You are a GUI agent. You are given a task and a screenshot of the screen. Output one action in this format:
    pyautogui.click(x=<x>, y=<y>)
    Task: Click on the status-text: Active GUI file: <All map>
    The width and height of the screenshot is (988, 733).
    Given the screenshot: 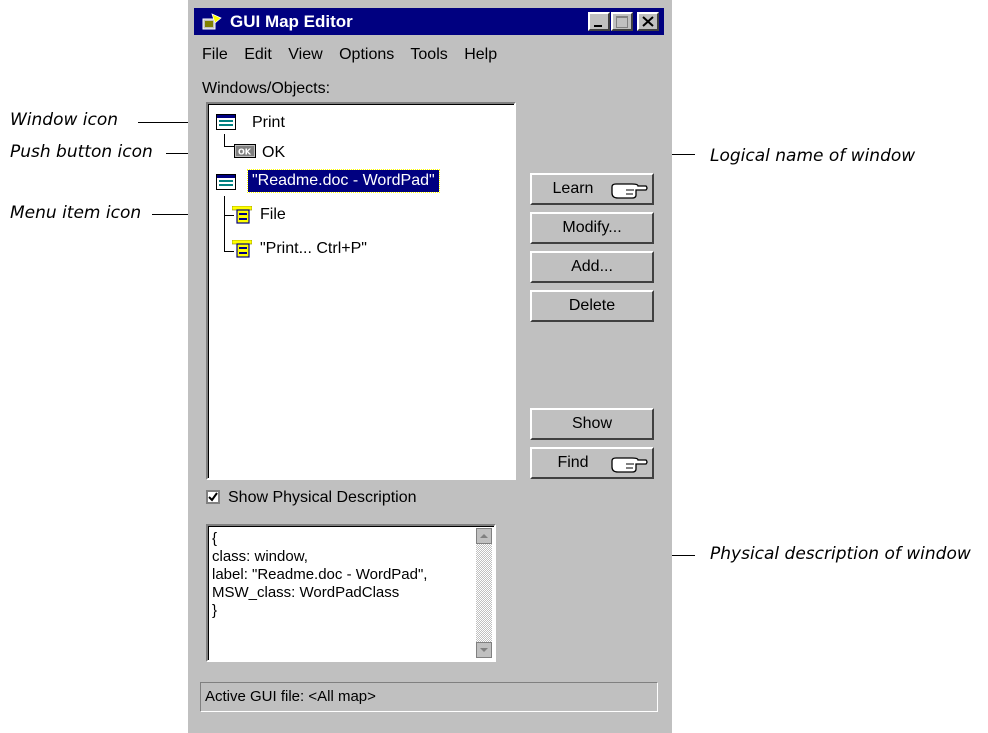 What is the action you would take?
    pyautogui.click(x=290, y=696)
    